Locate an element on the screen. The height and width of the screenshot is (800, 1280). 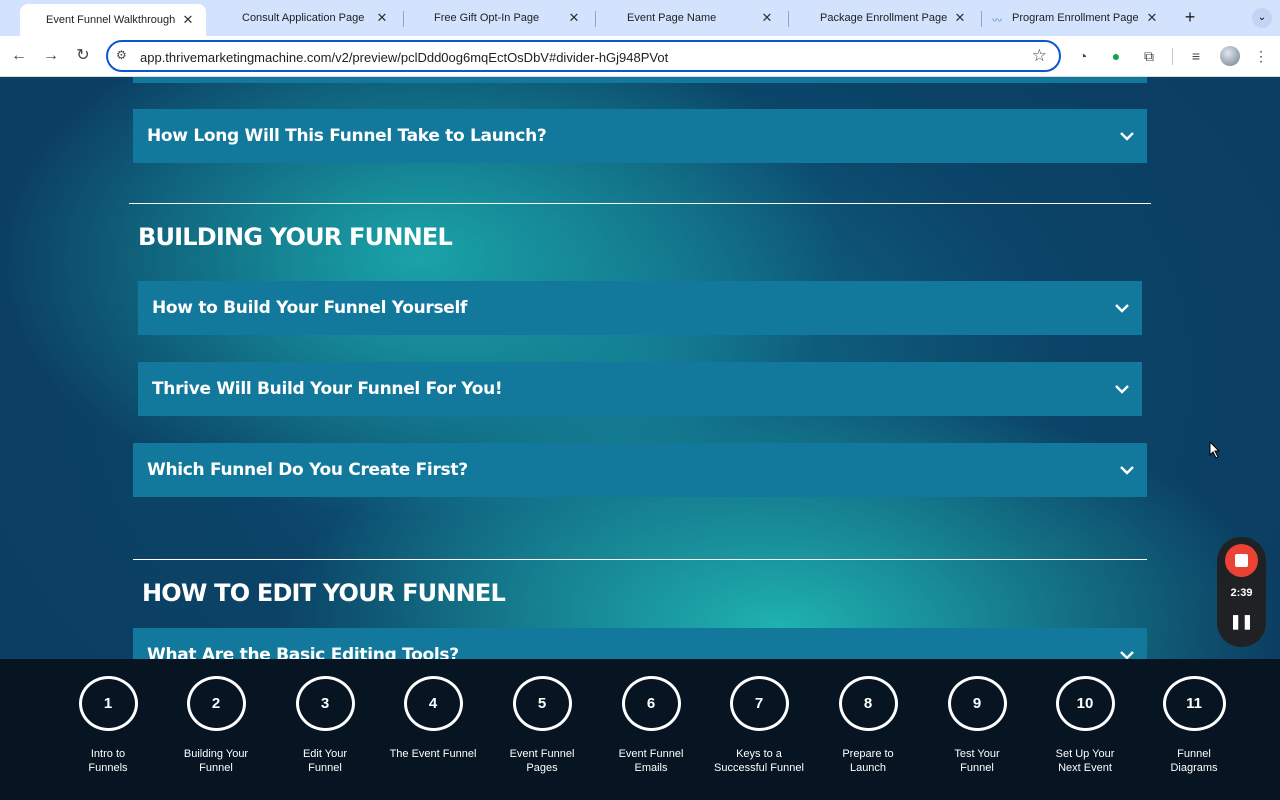
tab-title: Package Enrollment Page is located at coordinates (884, 18).